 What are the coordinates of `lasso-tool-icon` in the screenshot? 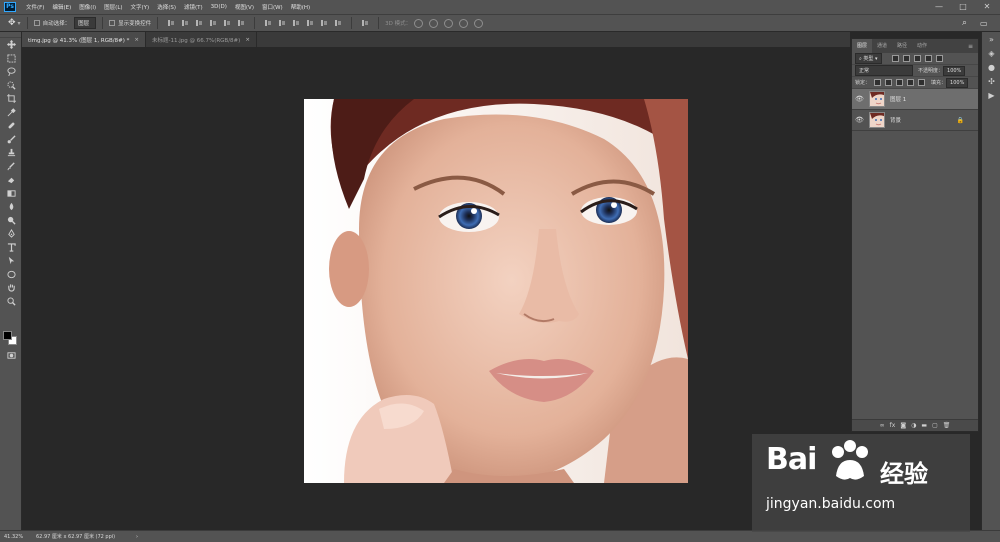 It's located at (11, 72).